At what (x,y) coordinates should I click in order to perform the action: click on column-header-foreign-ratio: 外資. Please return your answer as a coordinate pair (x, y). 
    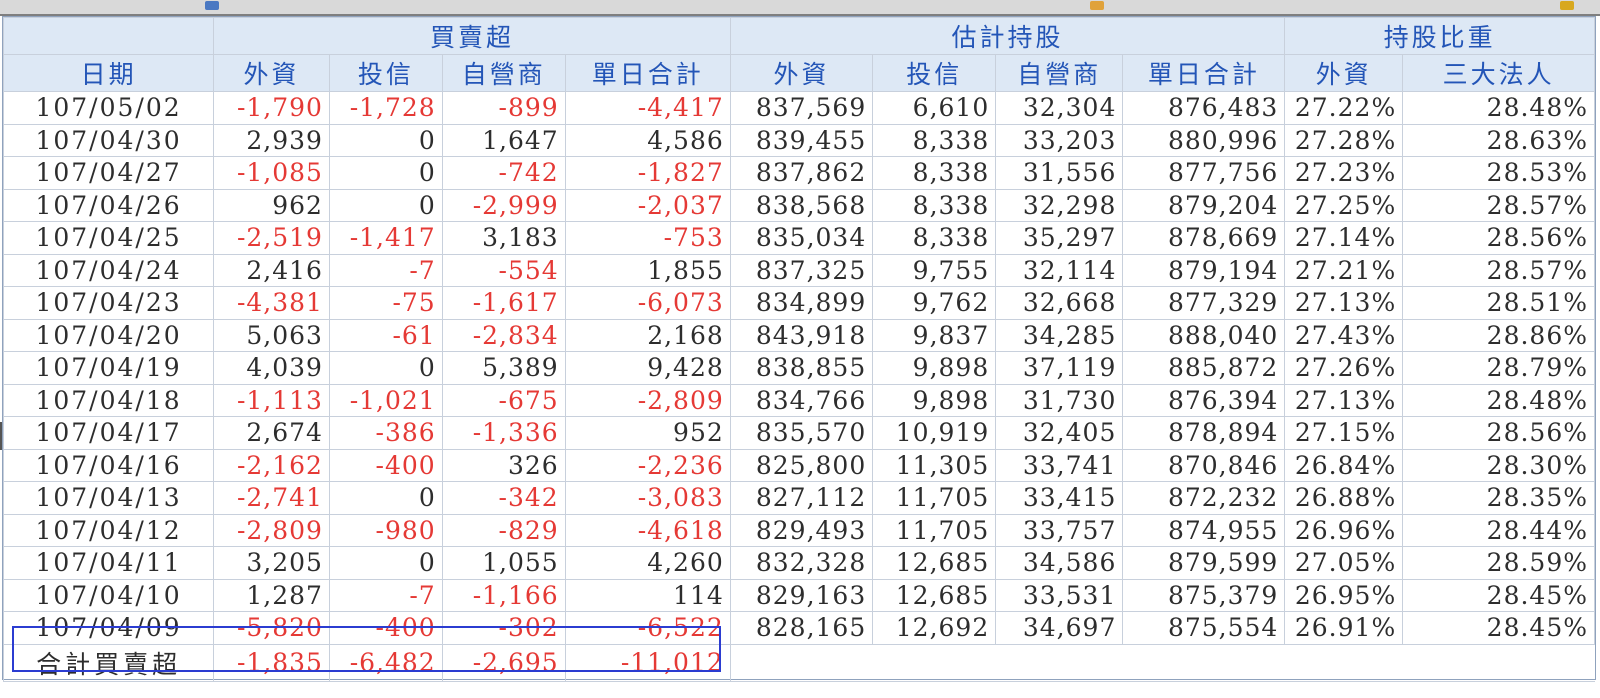
    Looking at the image, I should click on (1344, 73).